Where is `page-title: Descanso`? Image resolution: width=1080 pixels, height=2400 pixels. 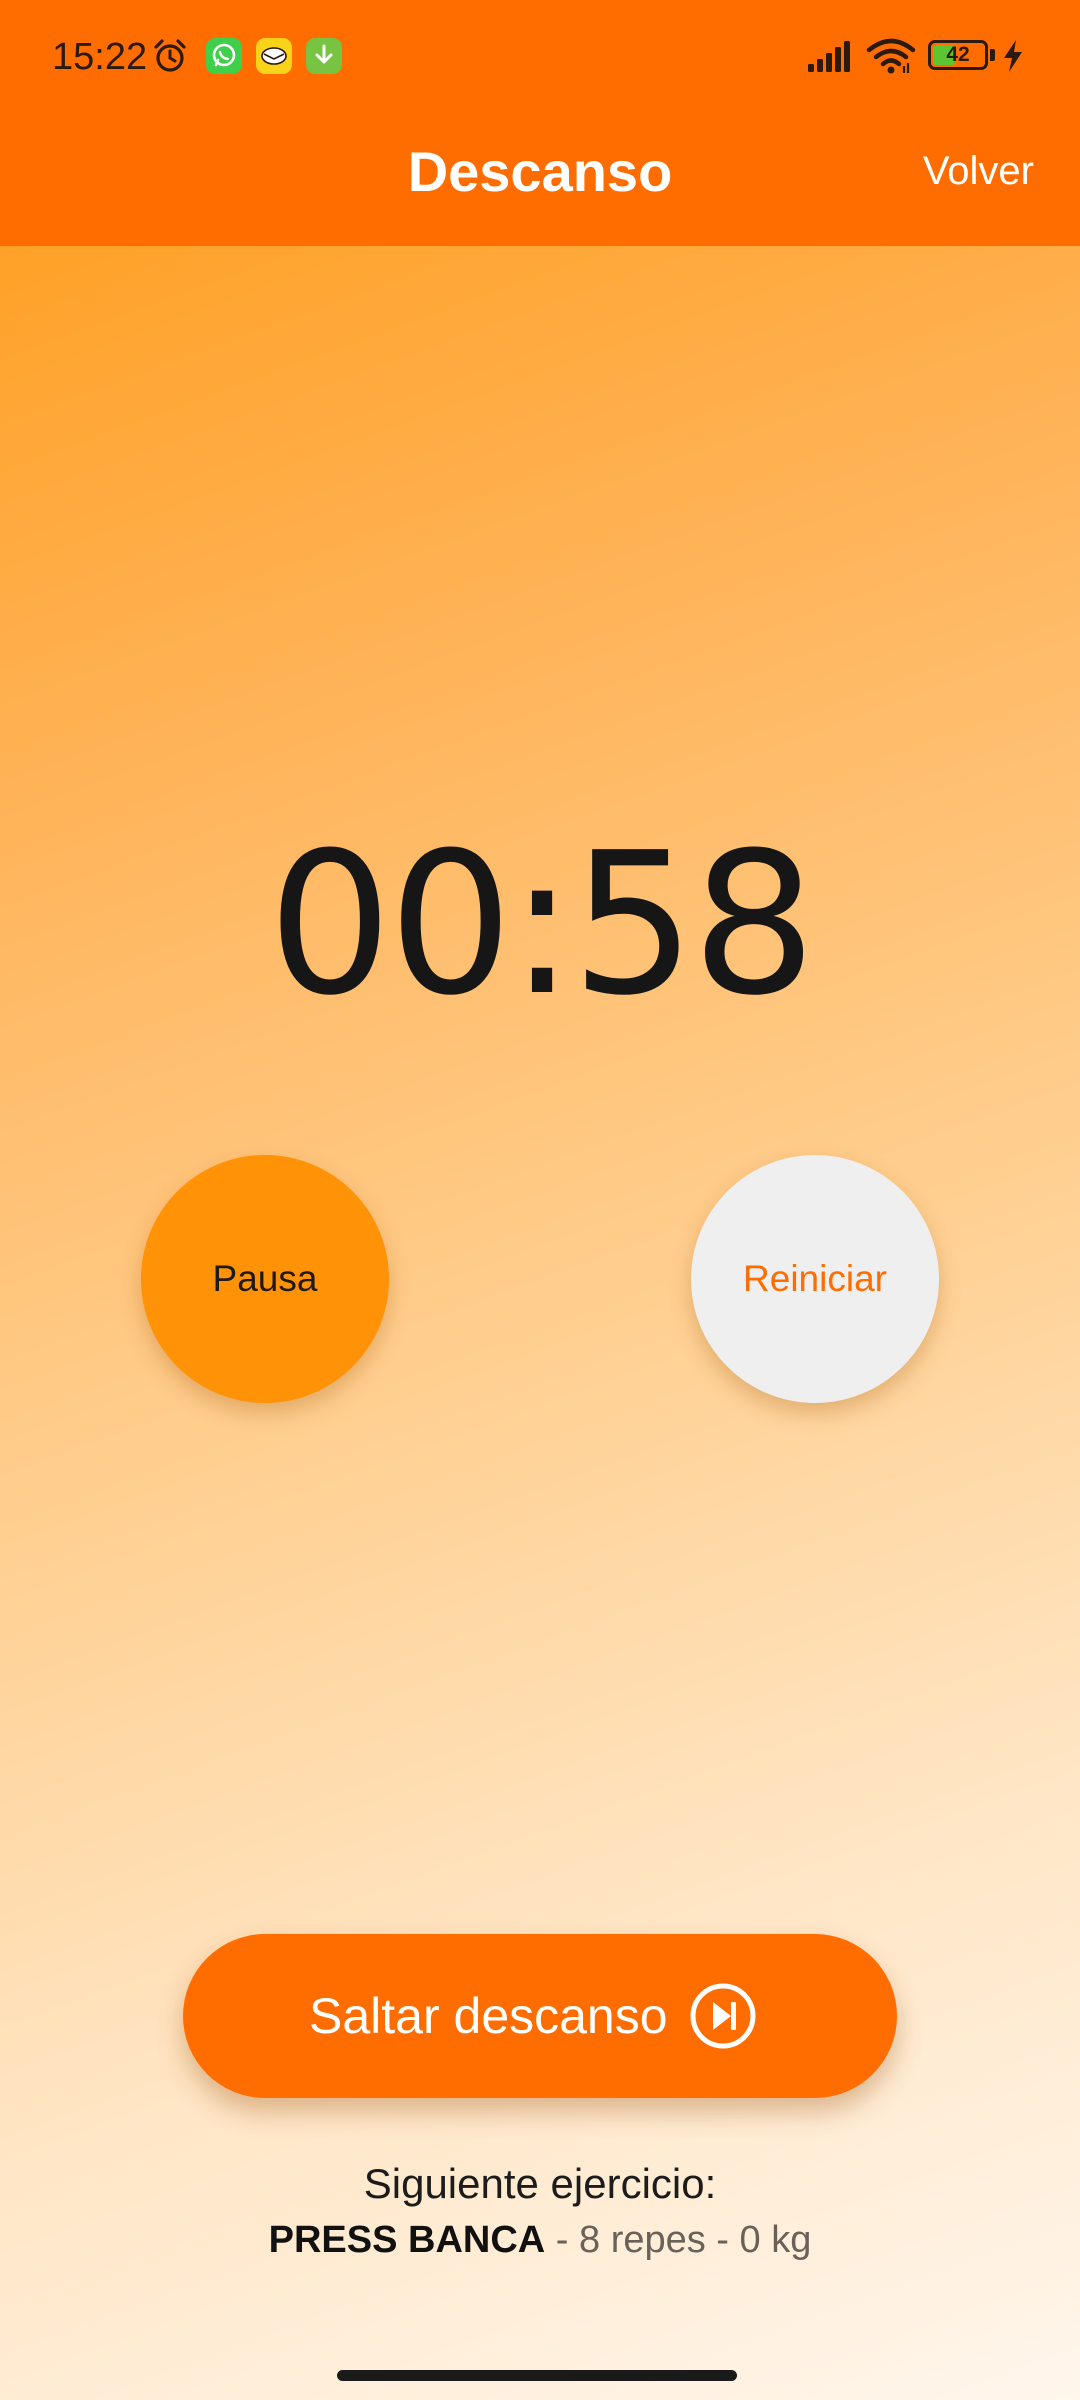 page-title: Descanso is located at coordinates (540, 171).